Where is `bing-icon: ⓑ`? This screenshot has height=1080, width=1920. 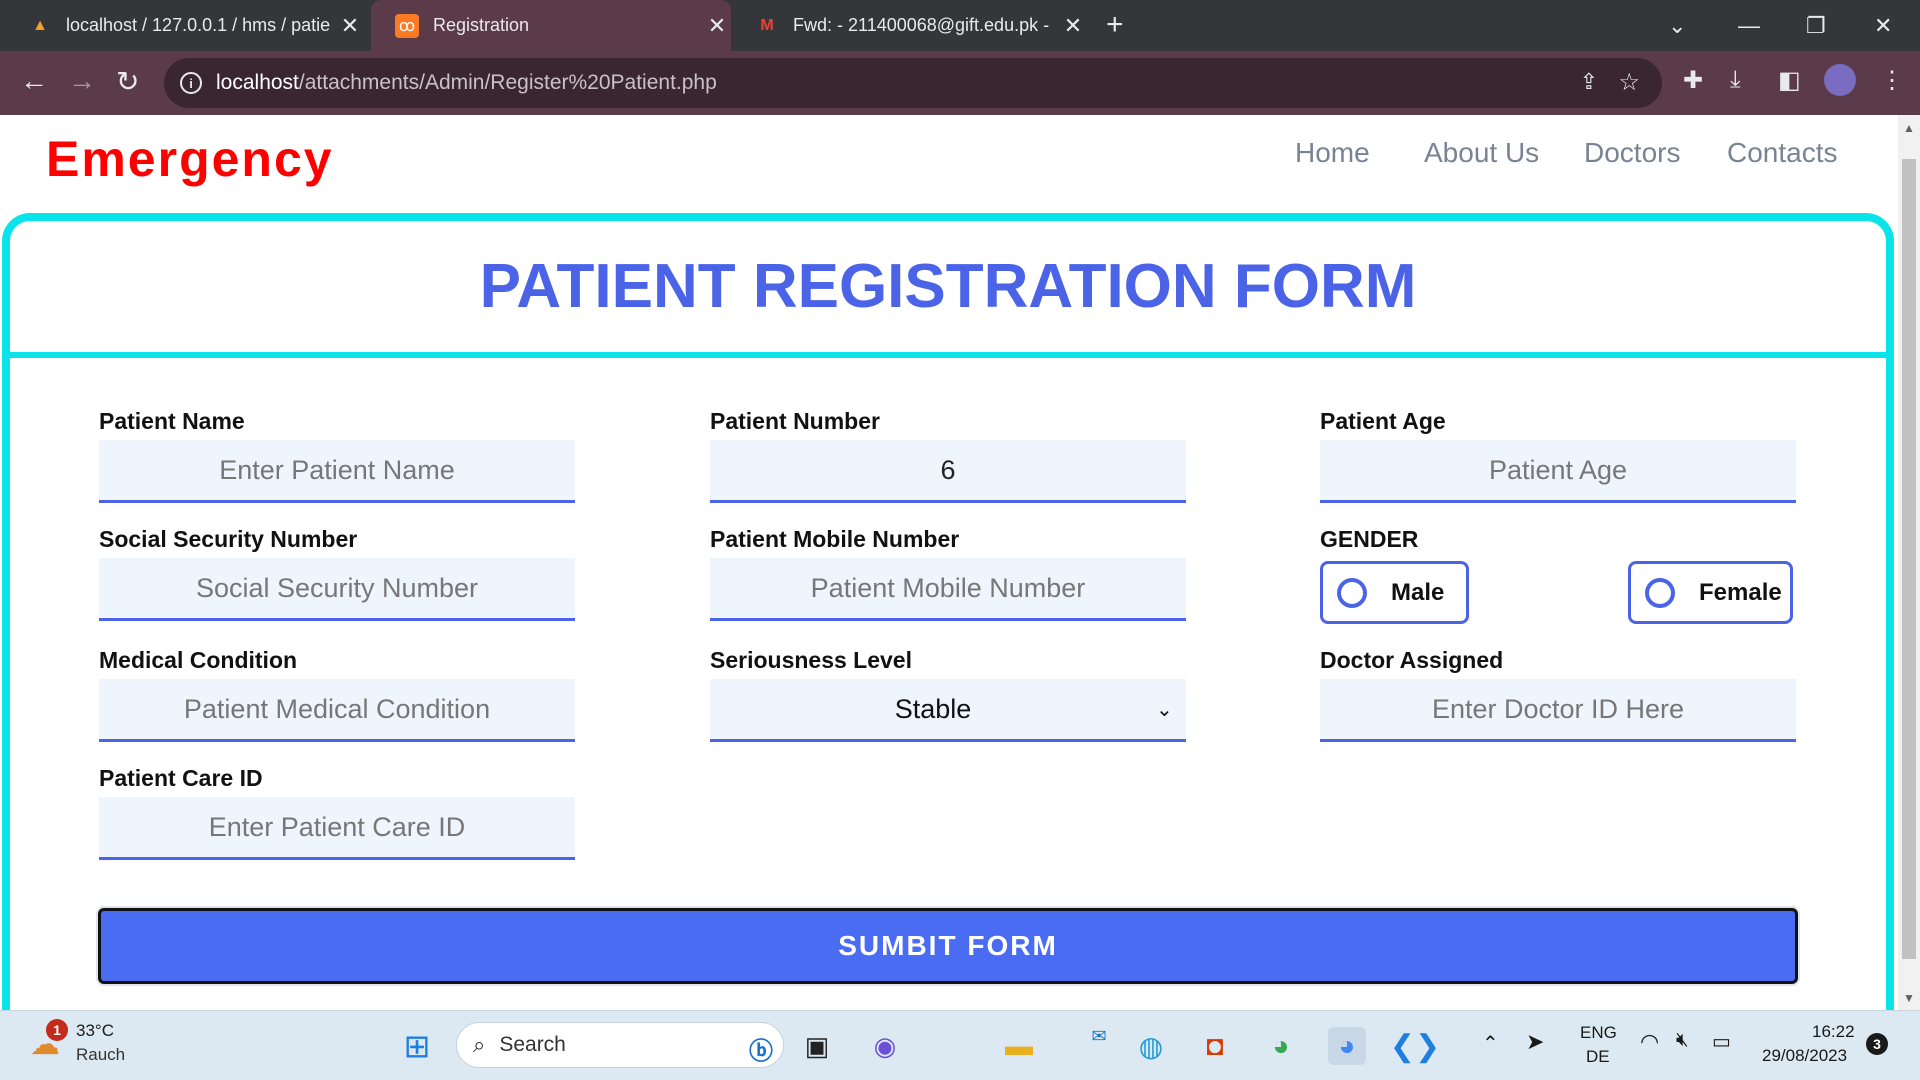
bing-icon: ⓑ is located at coordinates (761, 1048).